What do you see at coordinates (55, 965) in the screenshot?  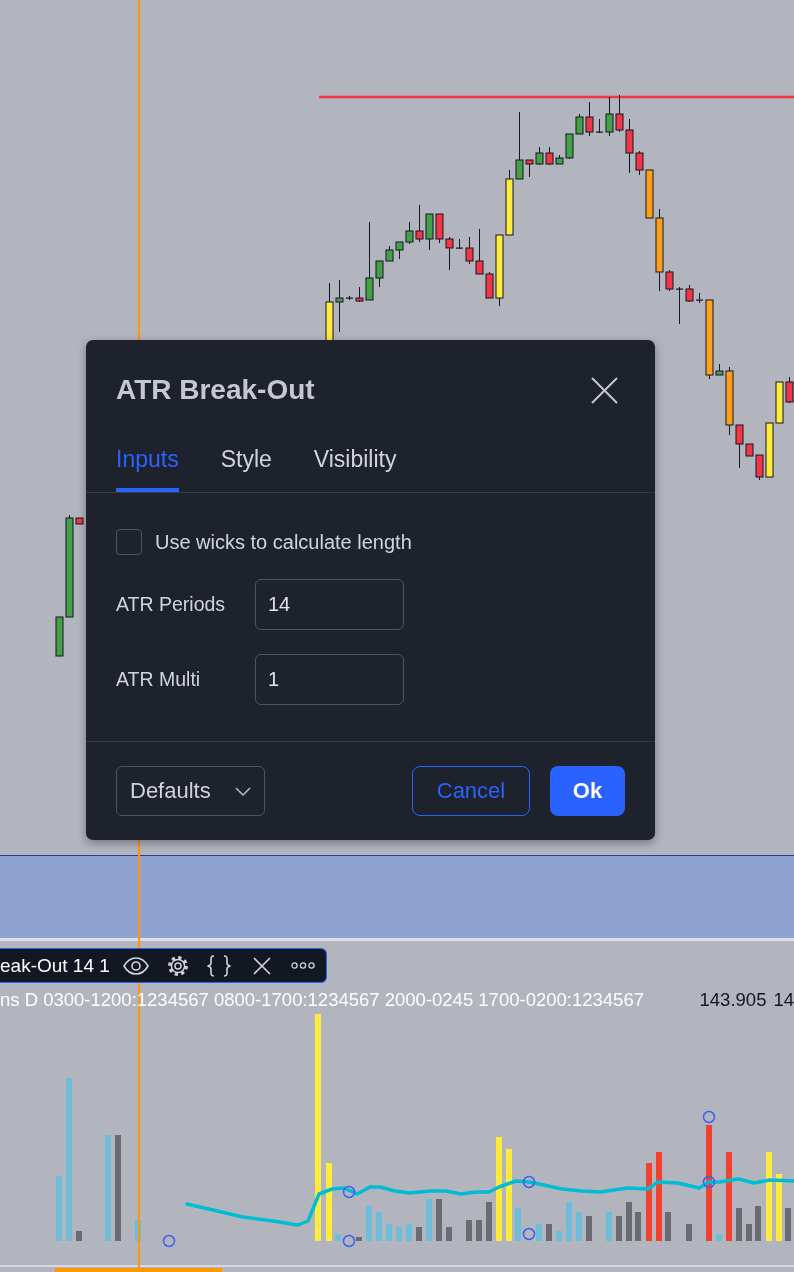 I see `indicator-title: eak-Out 14 1` at bounding box center [55, 965].